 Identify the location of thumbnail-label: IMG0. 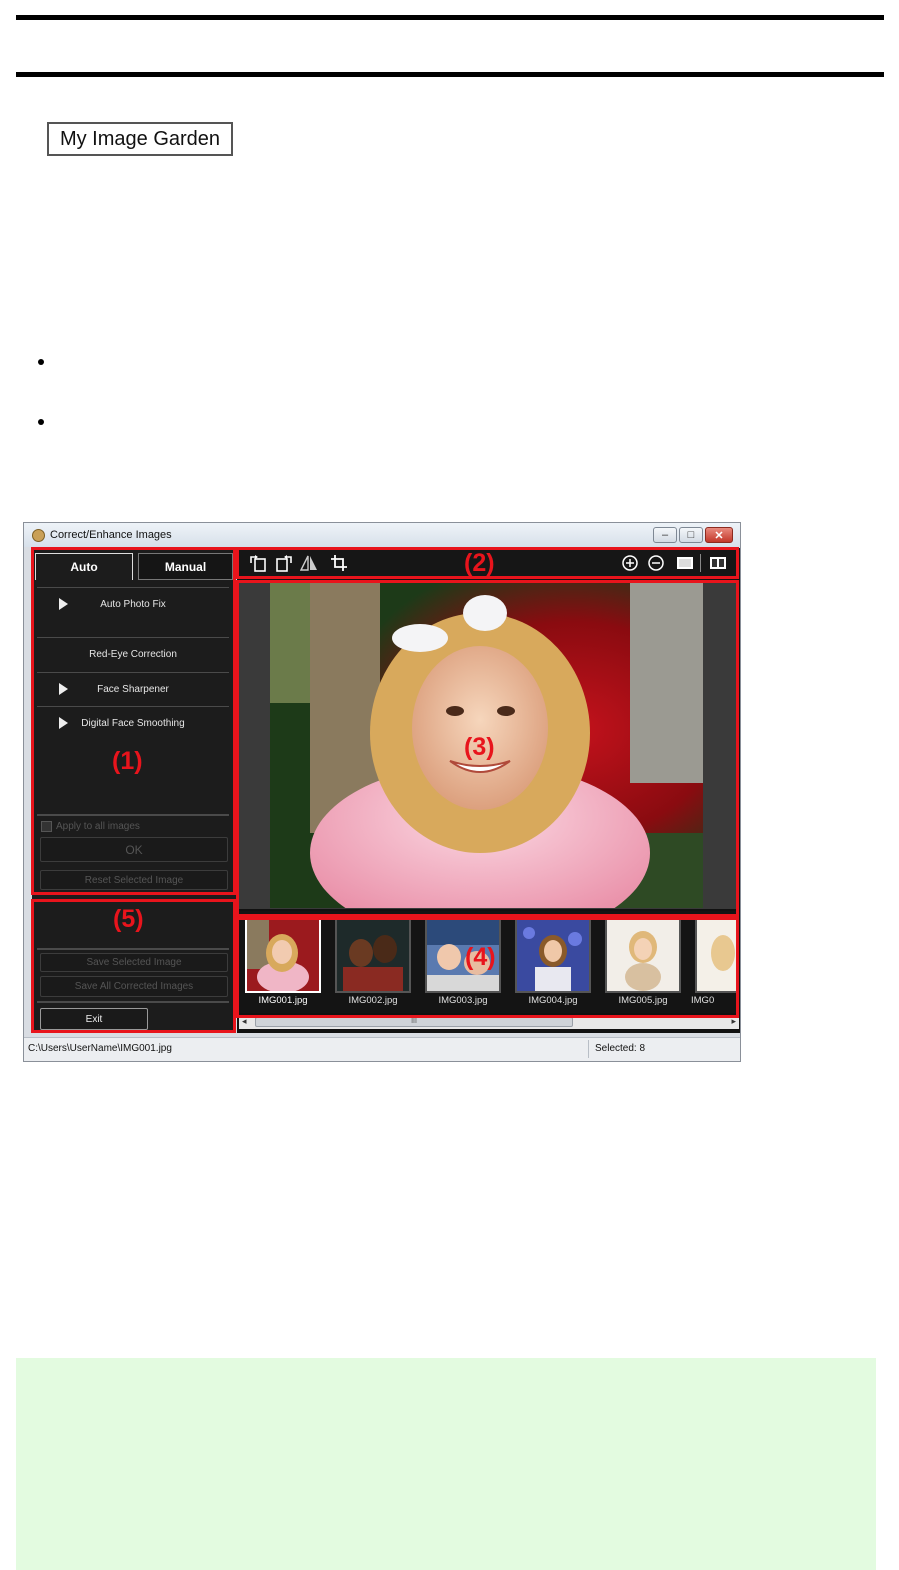
(703, 1000).